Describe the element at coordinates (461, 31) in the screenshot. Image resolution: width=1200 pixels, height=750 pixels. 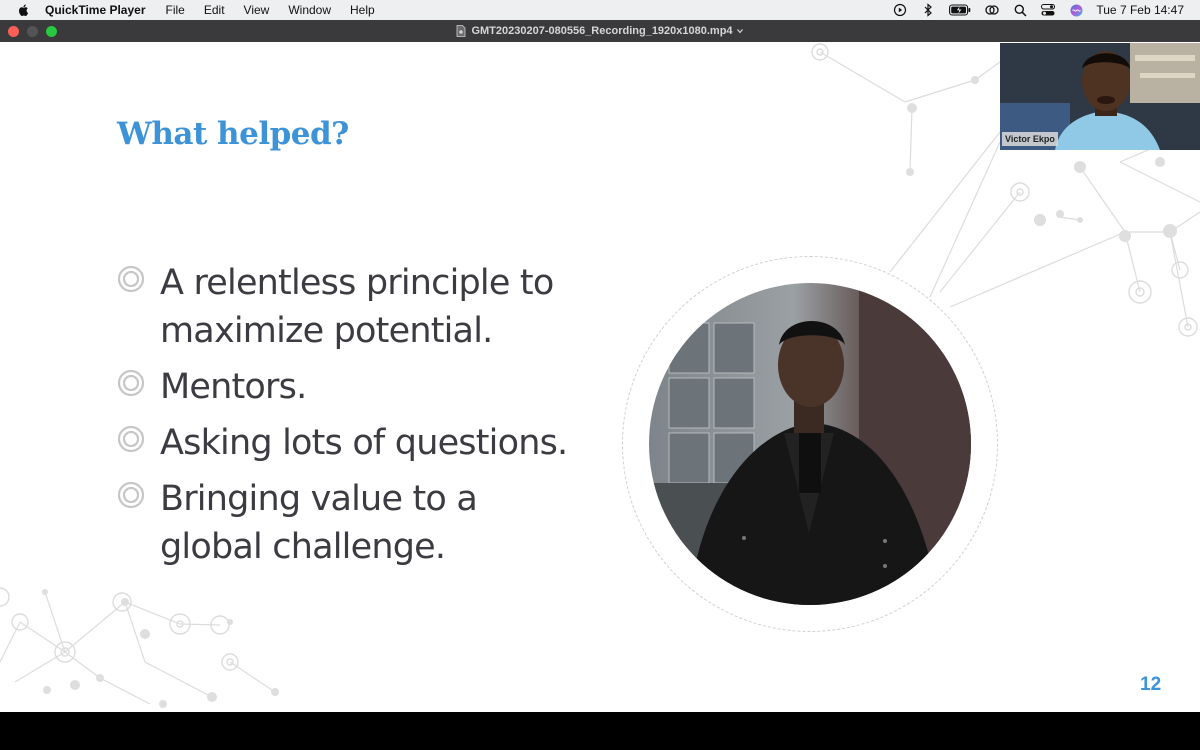
I see `video-file-icon` at that location.